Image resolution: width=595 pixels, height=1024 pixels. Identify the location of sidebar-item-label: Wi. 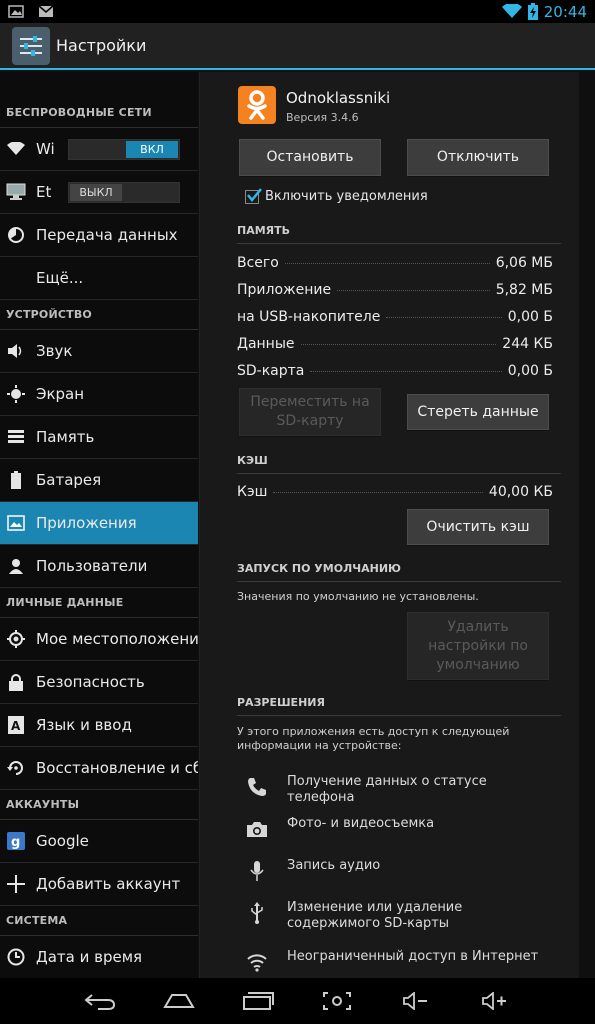
(45, 149).